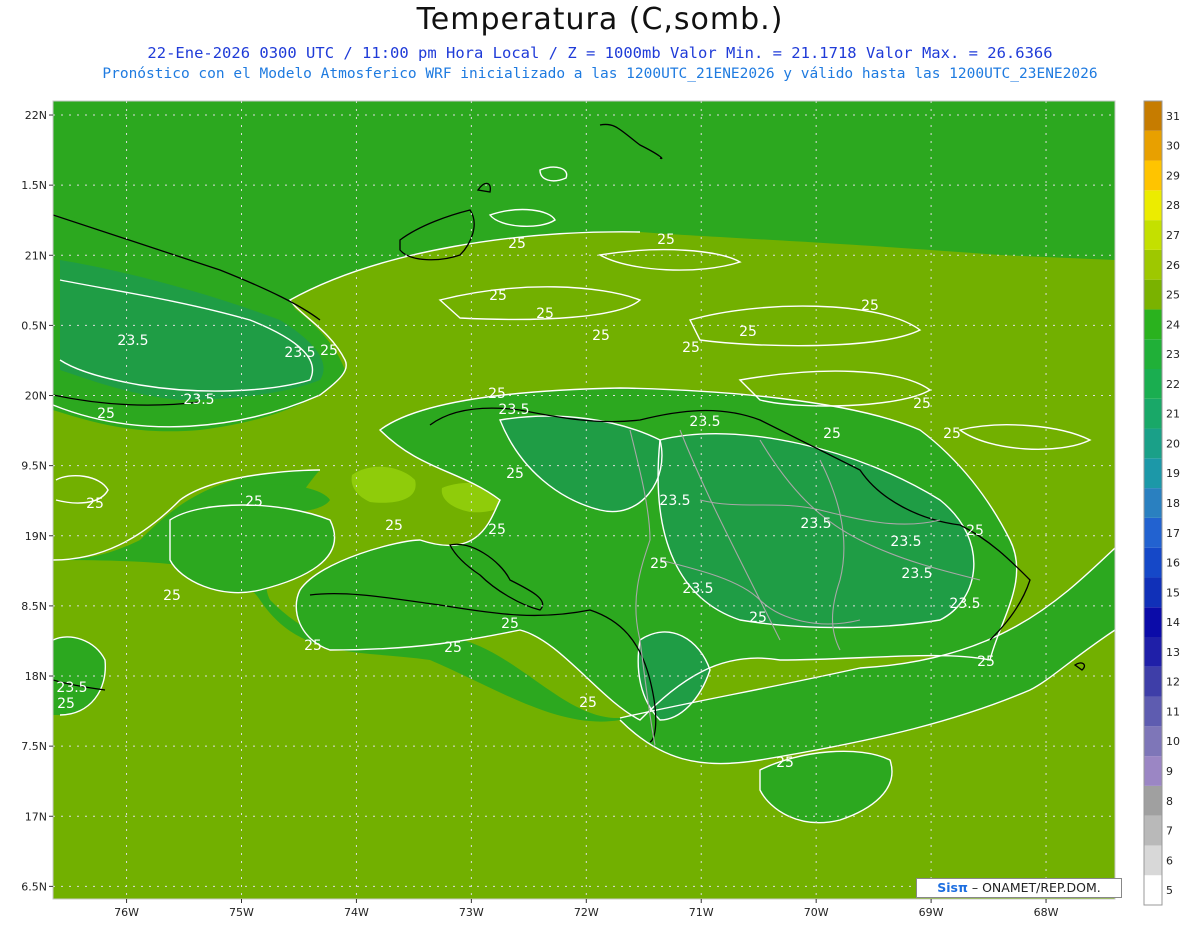  Describe the element at coordinates (36, 255) in the screenshot. I see `lat-label: 21N` at that location.